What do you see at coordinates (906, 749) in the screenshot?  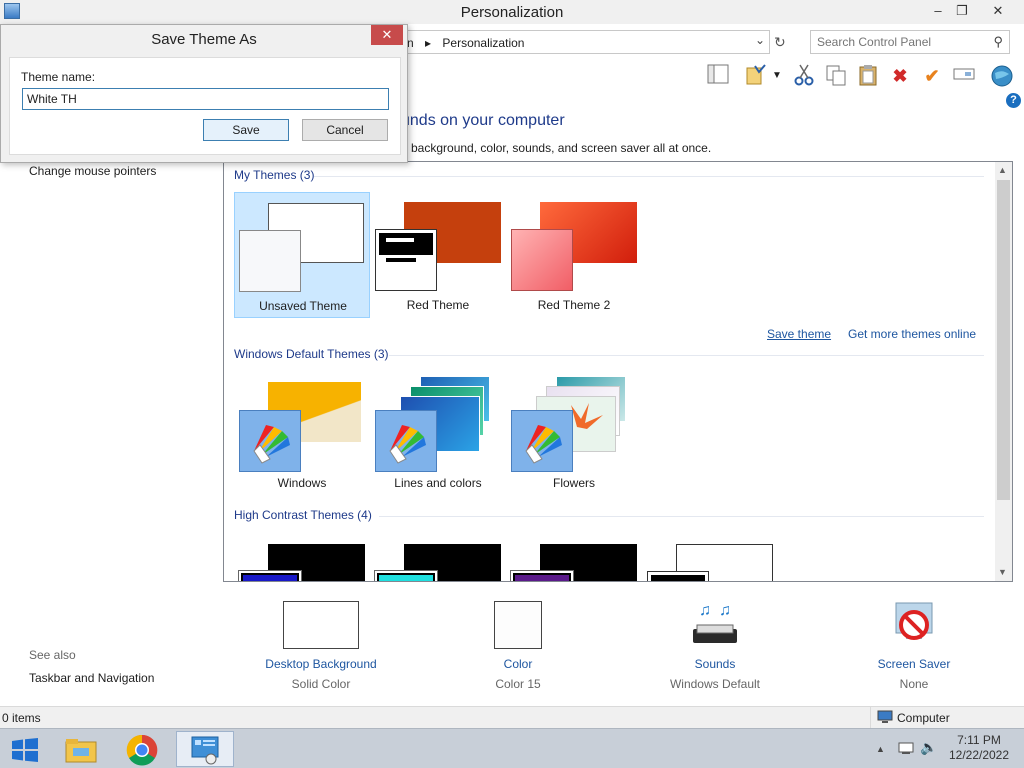 I see `network-icon` at bounding box center [906, 749].